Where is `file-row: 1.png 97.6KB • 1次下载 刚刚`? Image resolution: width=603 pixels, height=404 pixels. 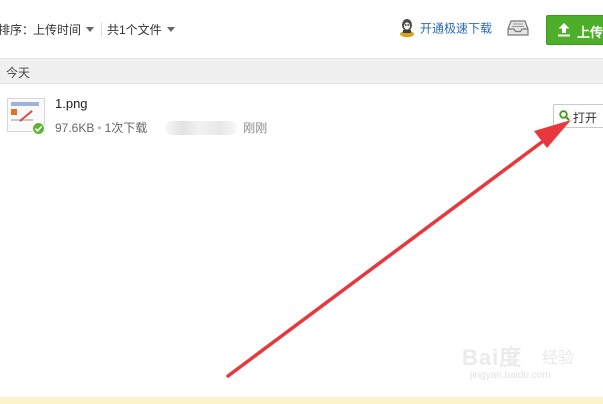
file-row: 1.png 97.6KB • 1次下载 刚刚 is located at coordinates (301, 114).